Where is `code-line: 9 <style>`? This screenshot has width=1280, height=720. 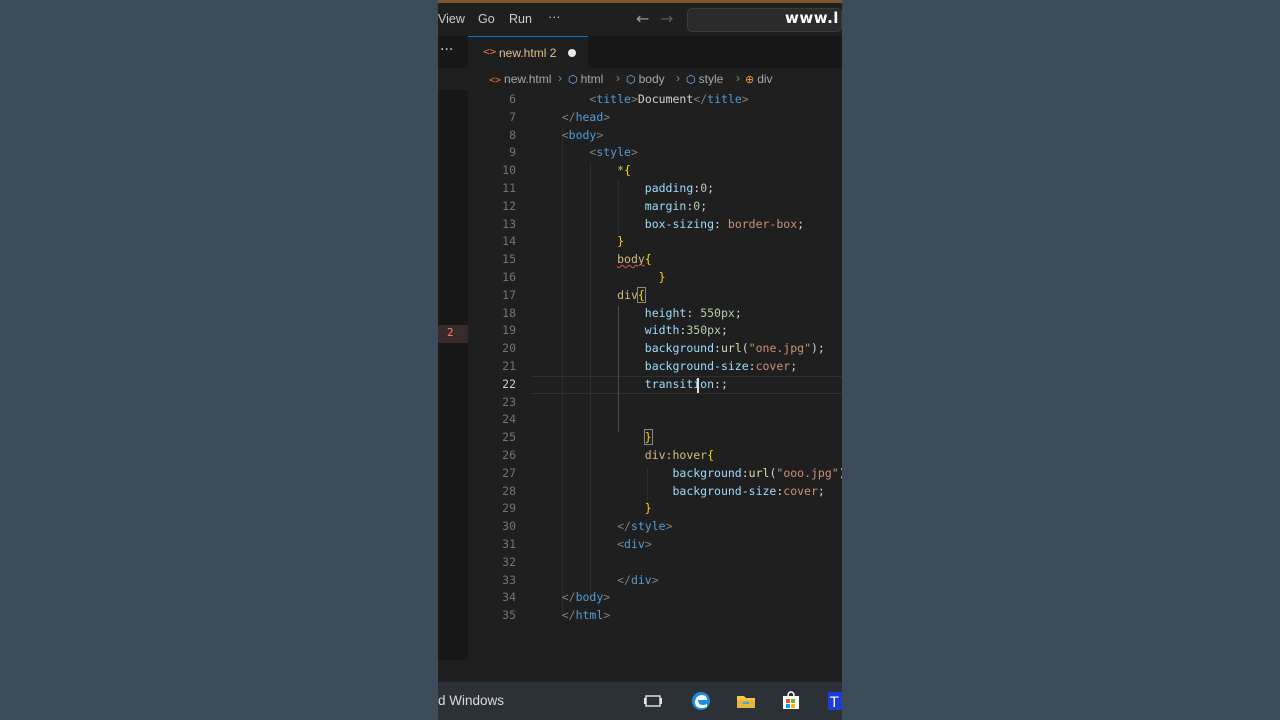
code-line: 9 <style> is located at coordinates (655, 154).